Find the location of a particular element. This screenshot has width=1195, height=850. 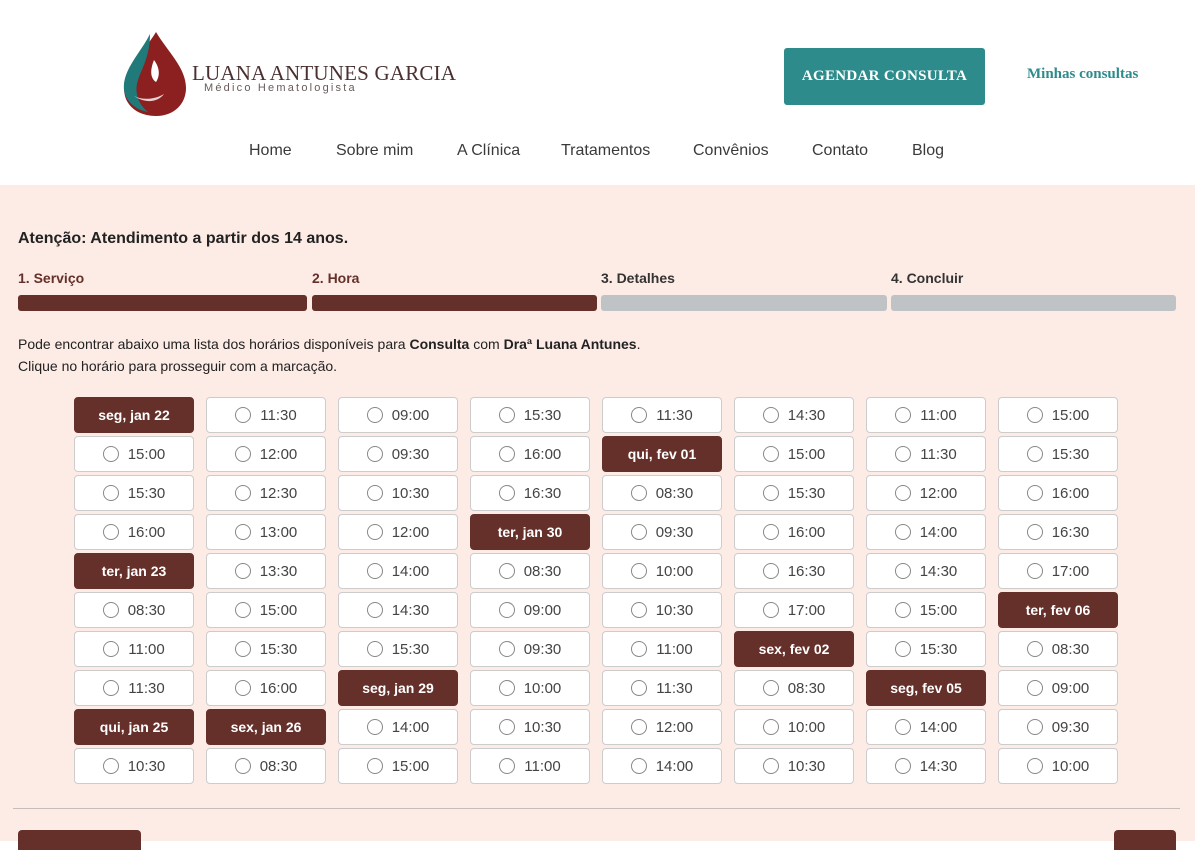

time-slot: 12:30 is located at coordinates (266, 493).